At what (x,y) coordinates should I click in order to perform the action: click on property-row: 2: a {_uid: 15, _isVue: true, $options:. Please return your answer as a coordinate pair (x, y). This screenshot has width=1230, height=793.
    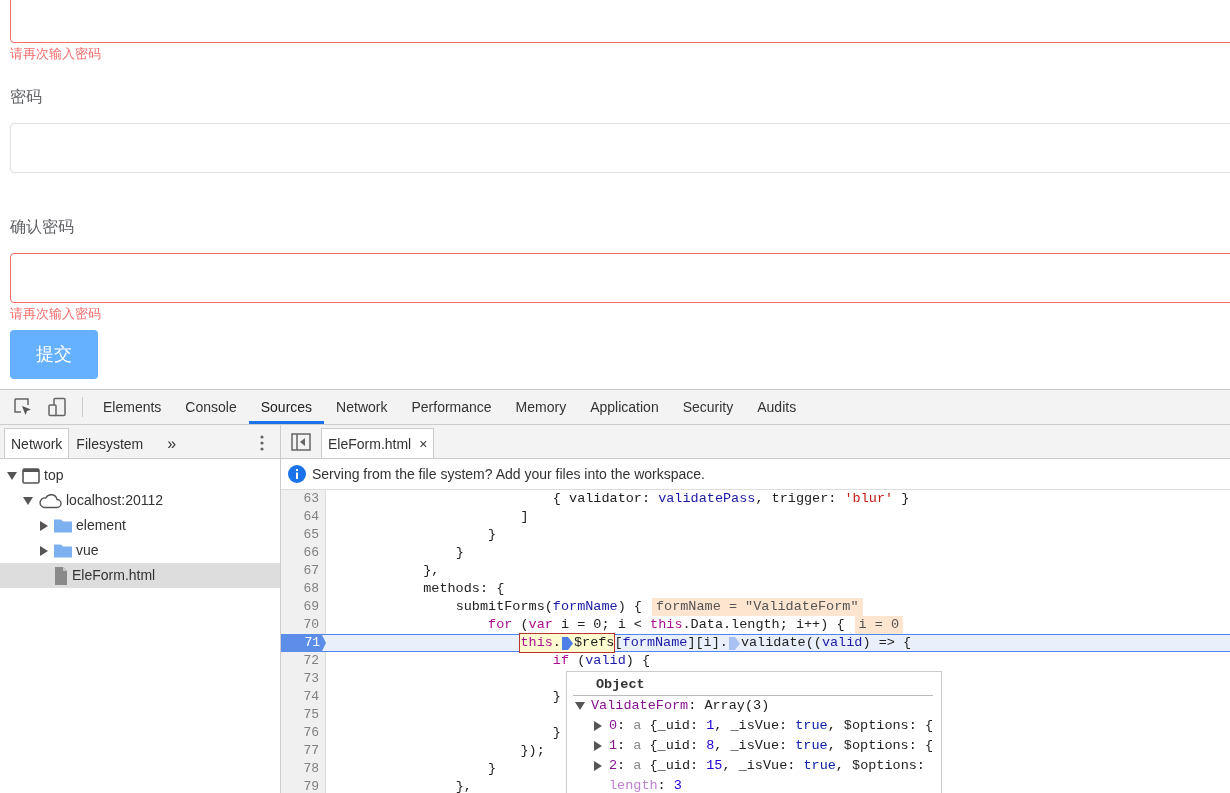
    Looking at the image, I should click on (767, 766).